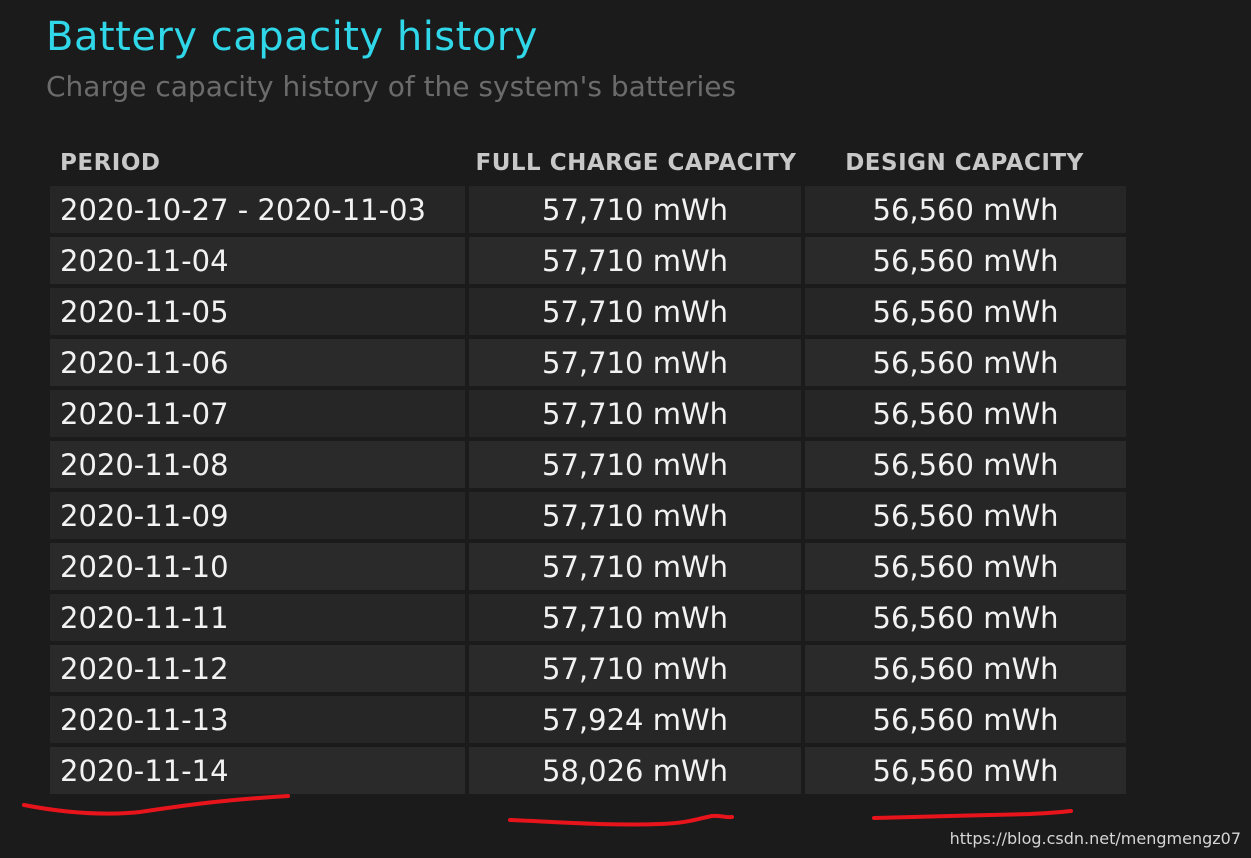 This screenshot has height=858, width=1251. I want to click on table-row: 2020-11-08 57,710 mWh 56,560 mWh, so click(588, 464).